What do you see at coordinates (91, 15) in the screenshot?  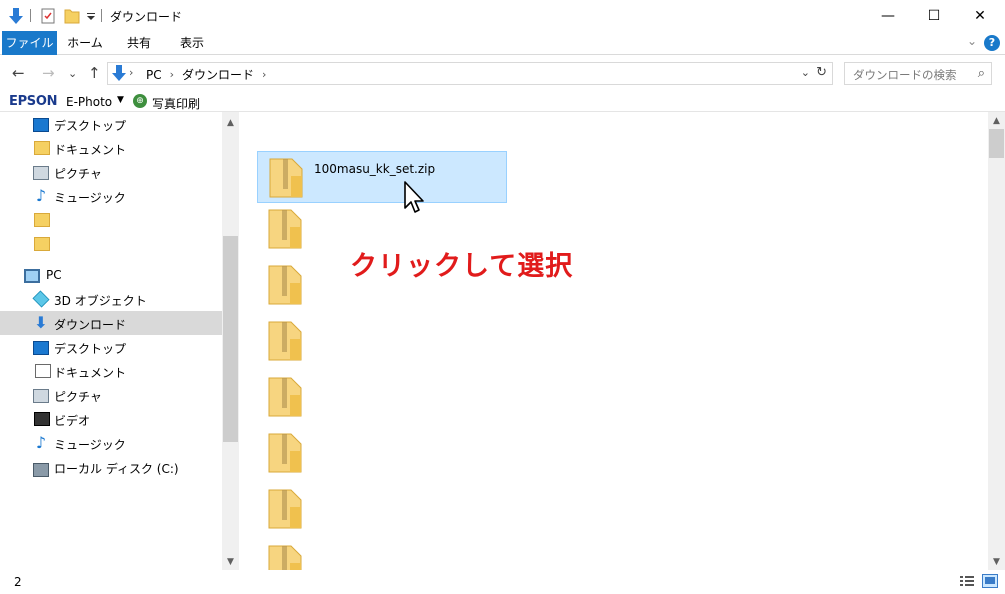 I see `customize-qa-icon` at bounding box center [91, 15].